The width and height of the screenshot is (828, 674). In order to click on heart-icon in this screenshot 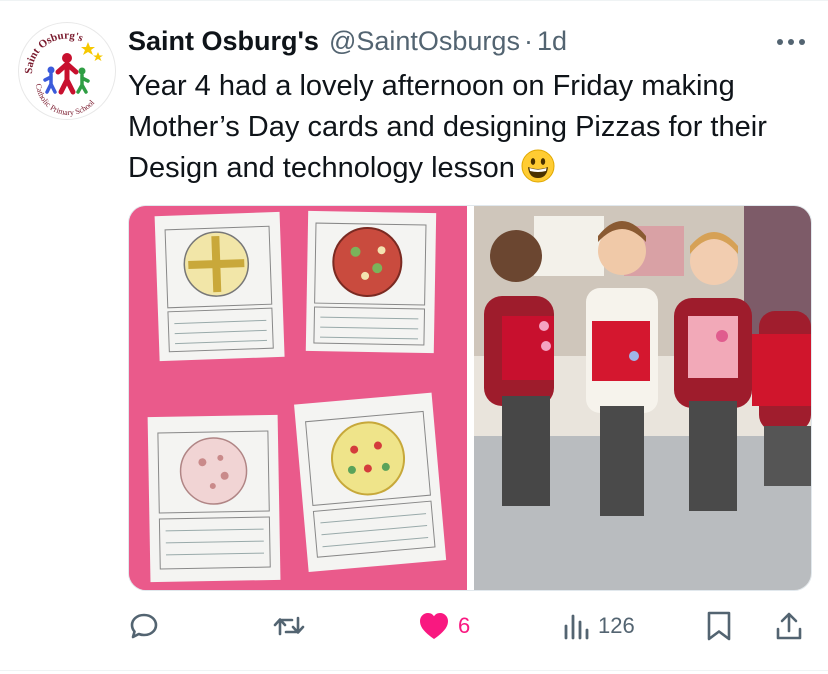, I will do `click(434, 626)`.